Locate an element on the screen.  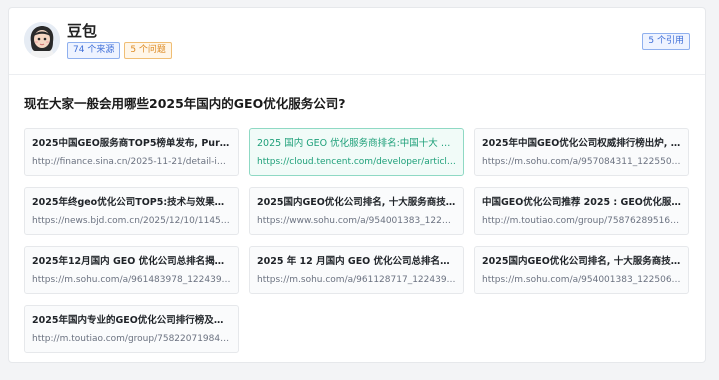
assistant-name: 豆包 is located at coordinates (82, 31).